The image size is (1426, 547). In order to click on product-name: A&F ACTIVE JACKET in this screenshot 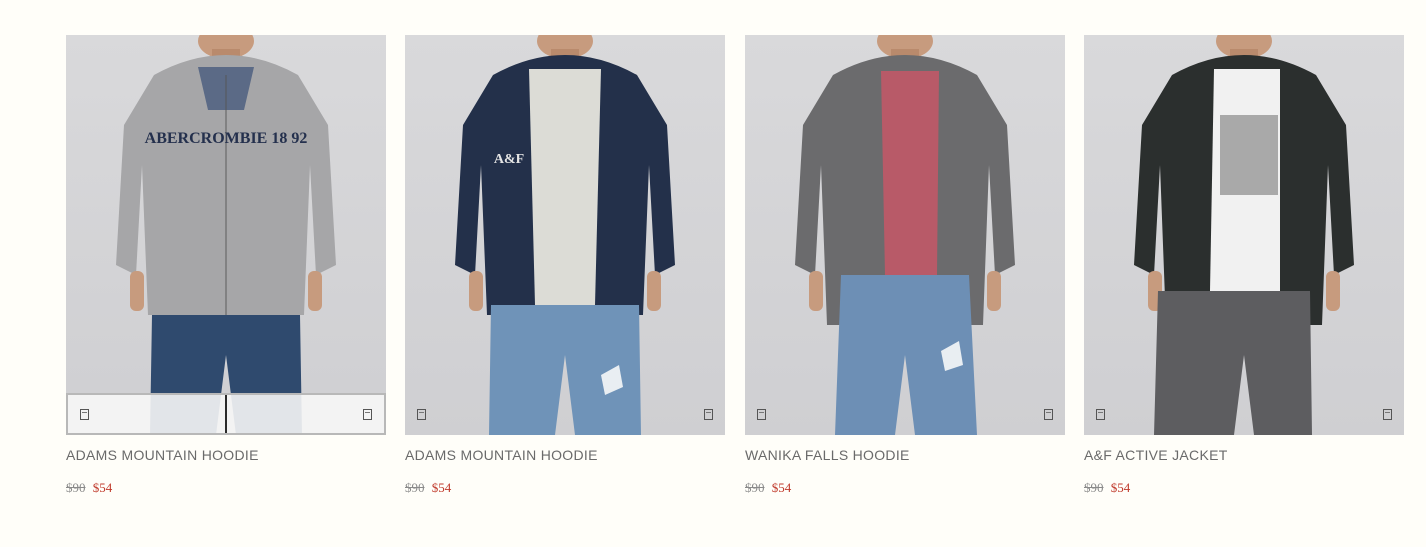, I will do `click(1244, 455)`.